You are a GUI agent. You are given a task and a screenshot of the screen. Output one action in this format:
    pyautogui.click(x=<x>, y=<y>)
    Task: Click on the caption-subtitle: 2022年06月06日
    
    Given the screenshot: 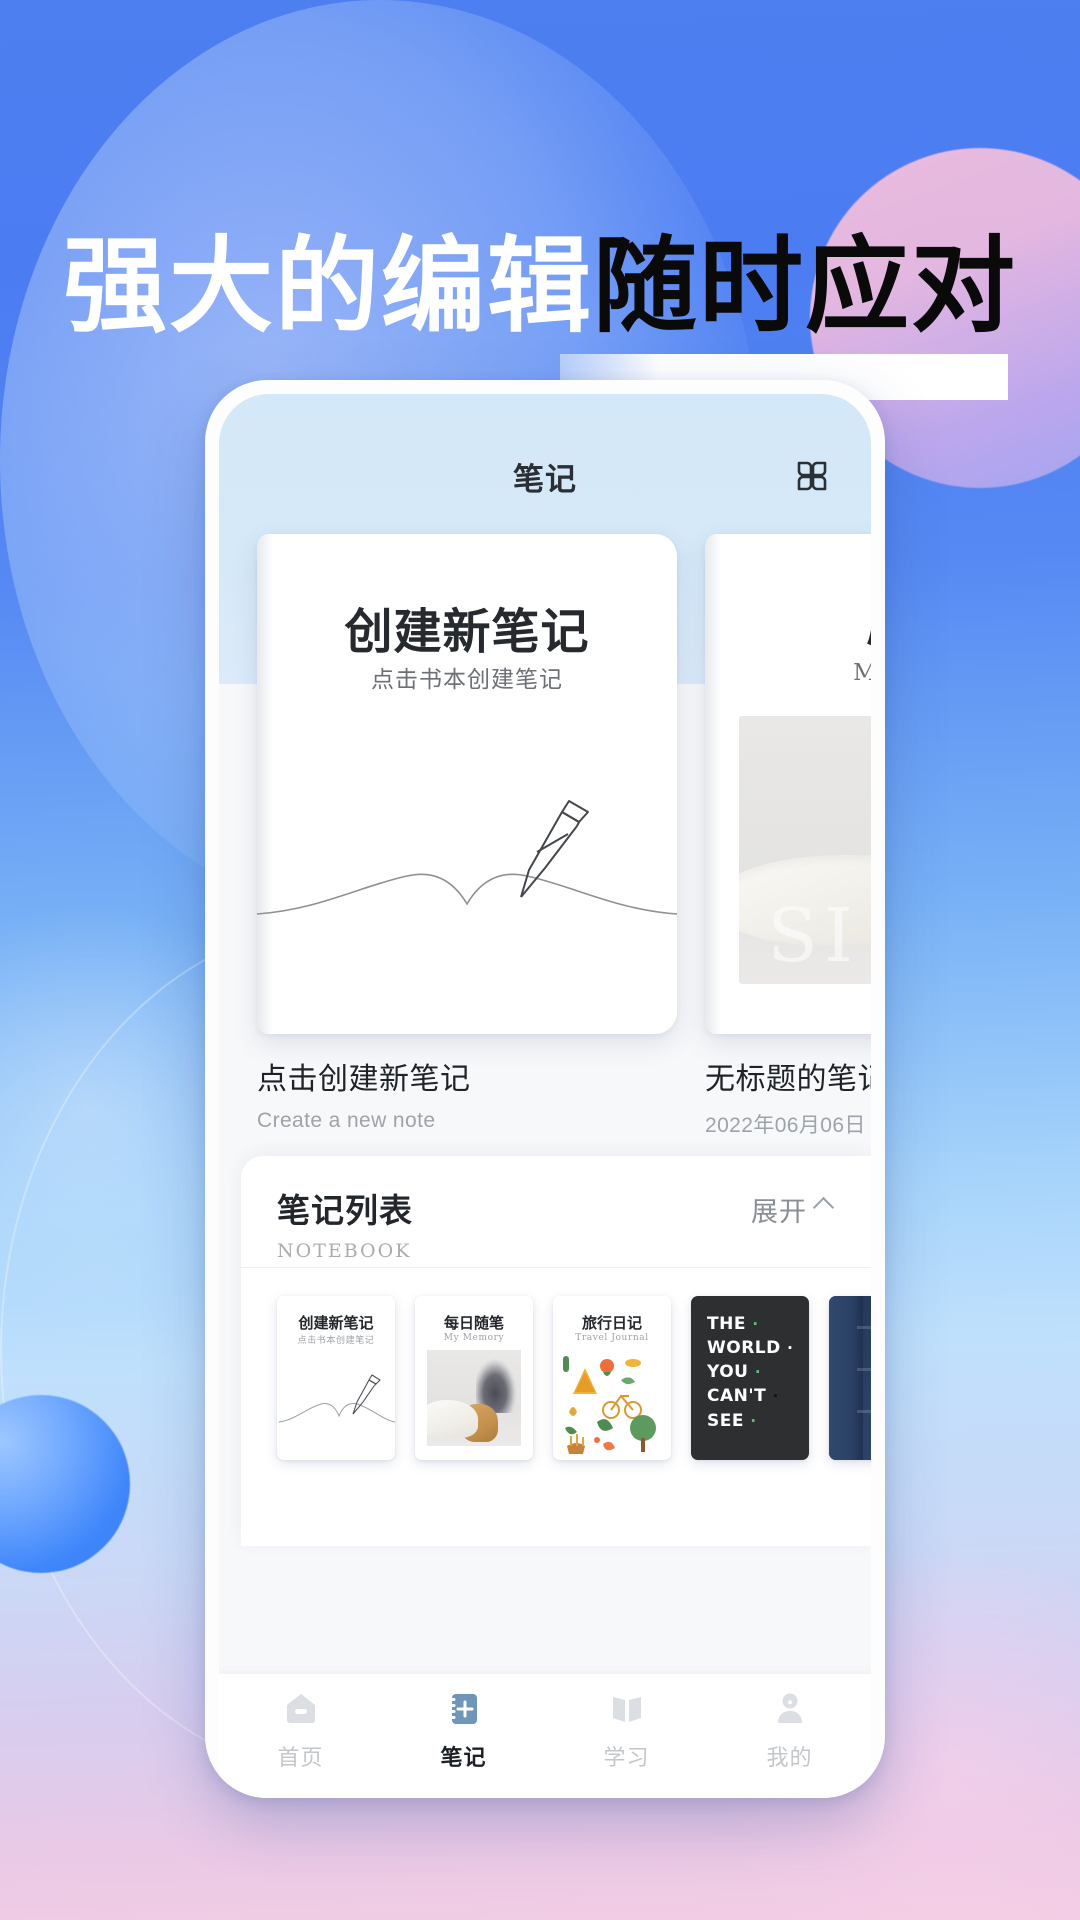 What is the action you would take?
    pyautogui.click(x=785, y=1125)
    